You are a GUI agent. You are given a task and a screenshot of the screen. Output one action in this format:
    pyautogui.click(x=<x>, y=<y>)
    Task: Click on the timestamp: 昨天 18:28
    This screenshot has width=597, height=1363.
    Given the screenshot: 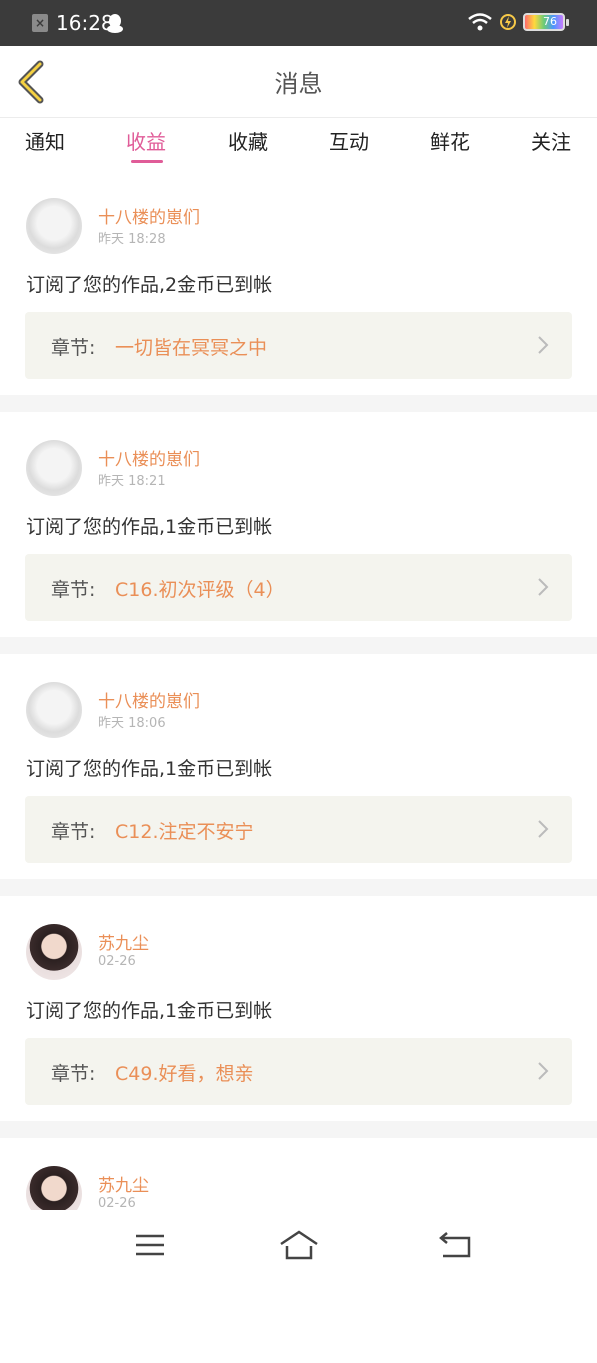 What is the action you would take?
    pyautogui.click(x=132, y=239)
    